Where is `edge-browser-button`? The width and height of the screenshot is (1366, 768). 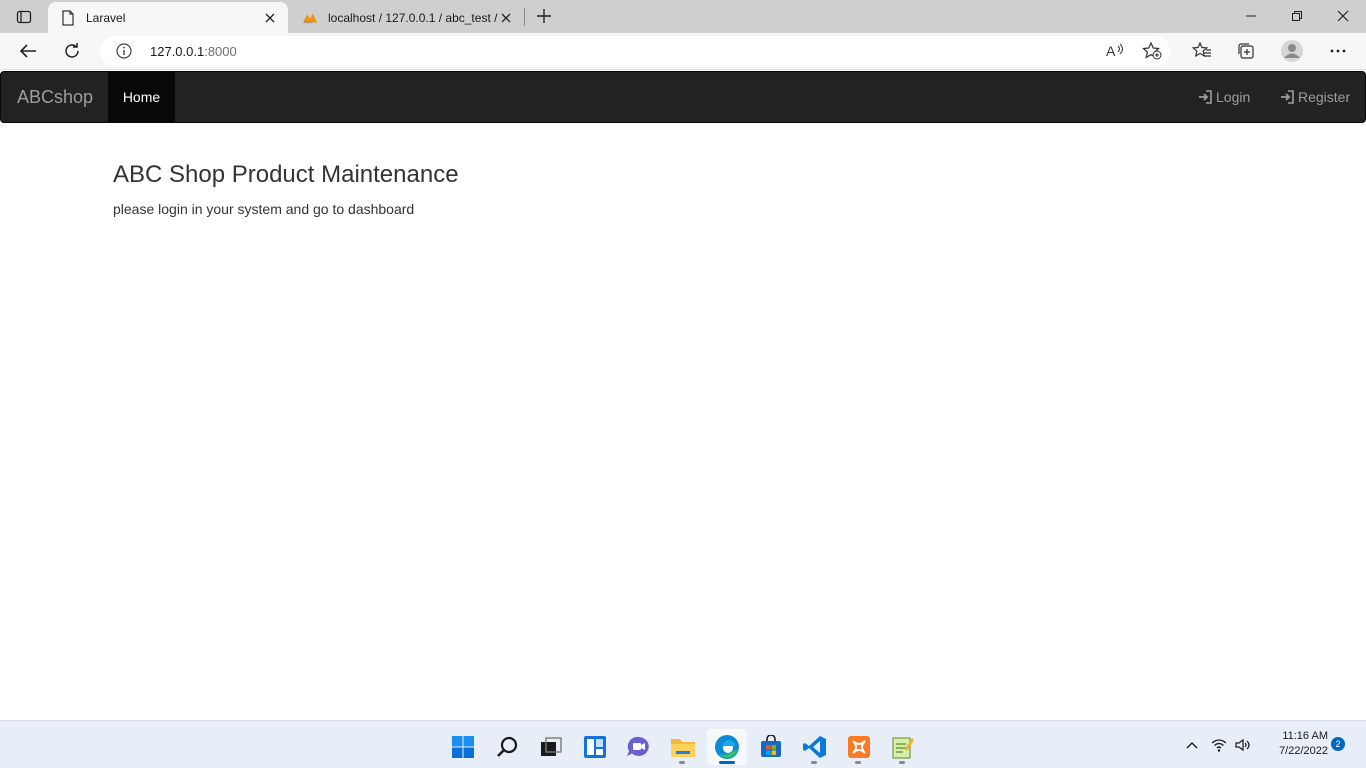
edge-browser-button is located at coordinates (727, 747).